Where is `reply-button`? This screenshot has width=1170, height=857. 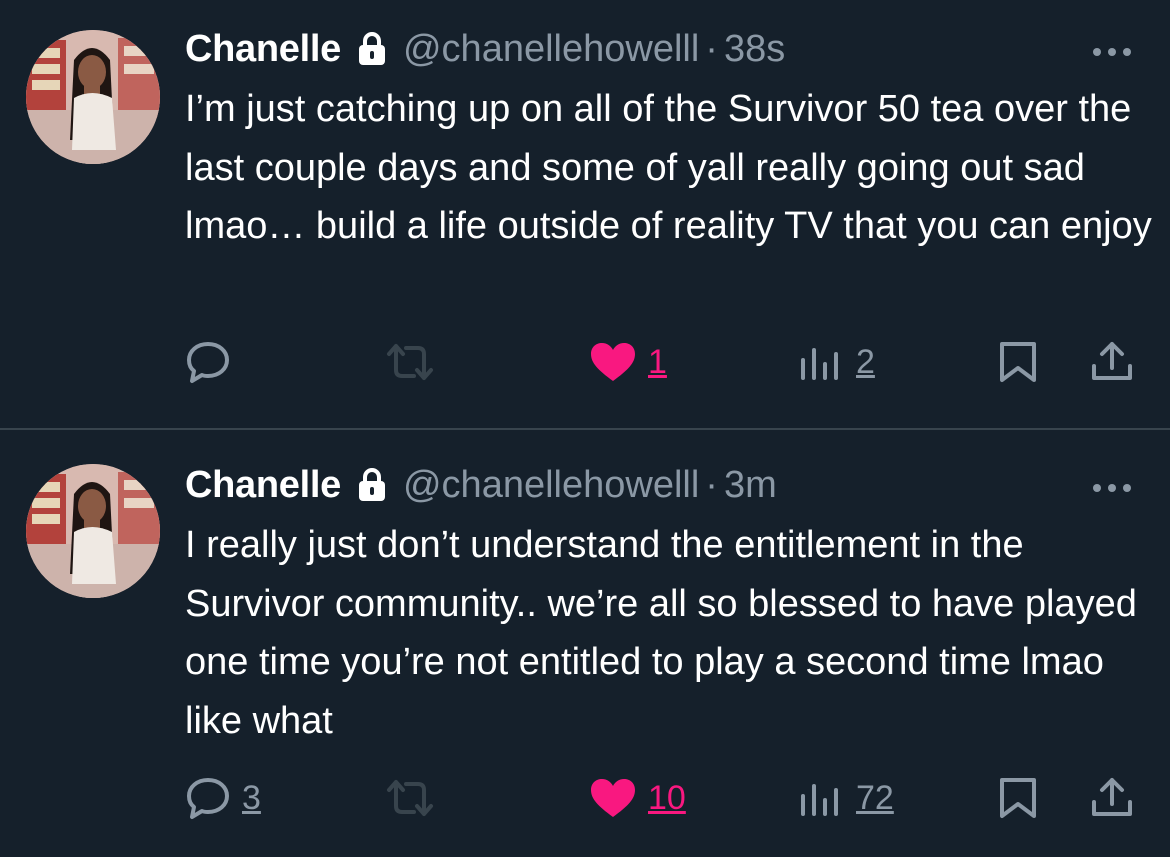 reply-button is located at coordinates (208, 362).